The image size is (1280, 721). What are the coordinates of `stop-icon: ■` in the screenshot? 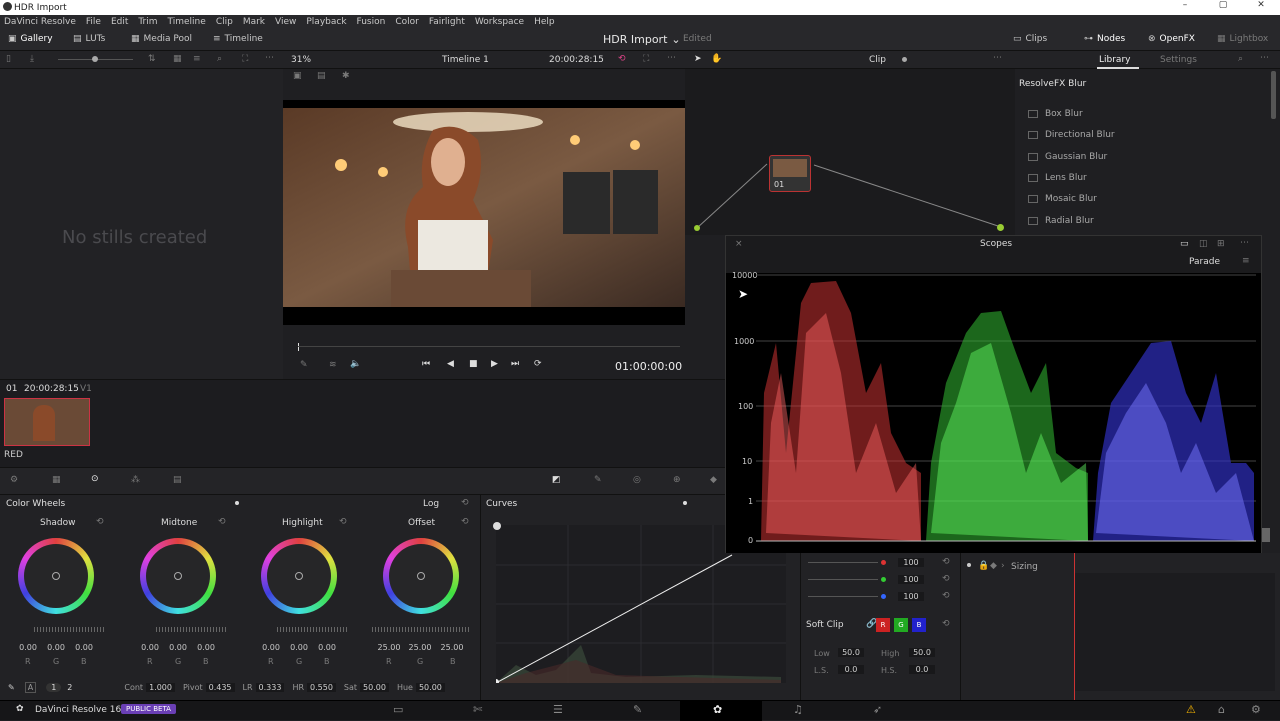 It's located at (473, 364).